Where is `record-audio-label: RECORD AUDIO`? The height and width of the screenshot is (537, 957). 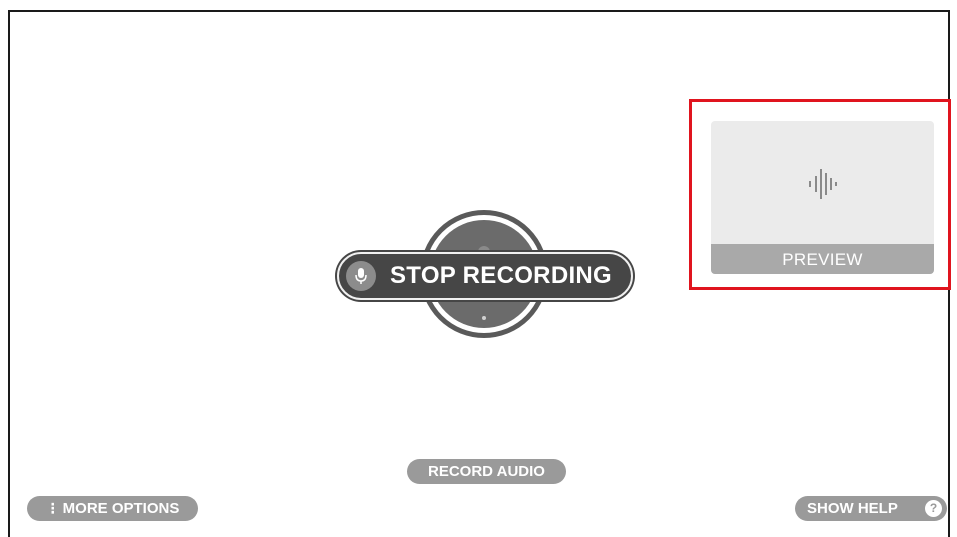
record-audio-label: RECORD AUDIO is located at coordinates (486, 471).